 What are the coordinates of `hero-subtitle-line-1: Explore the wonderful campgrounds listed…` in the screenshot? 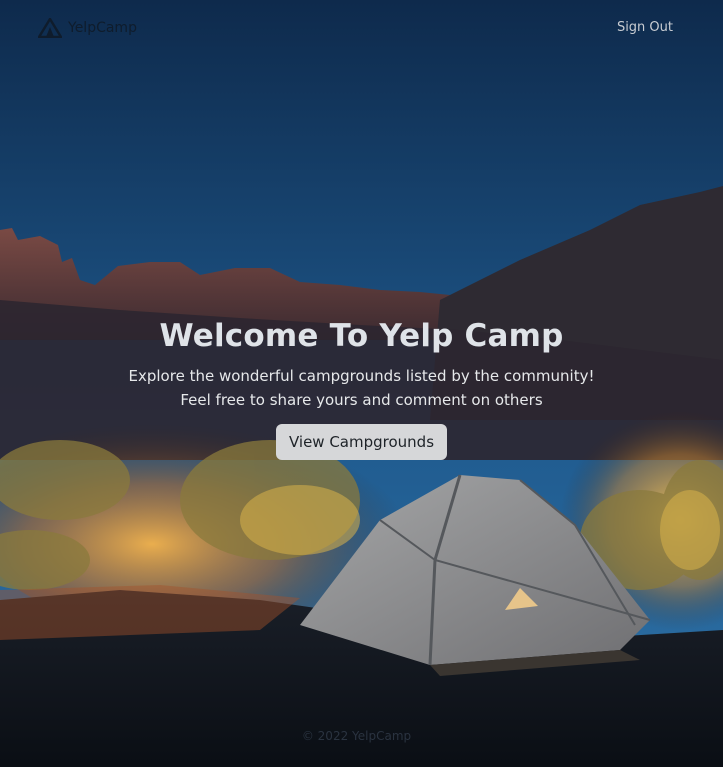 It's located at (361, 376).